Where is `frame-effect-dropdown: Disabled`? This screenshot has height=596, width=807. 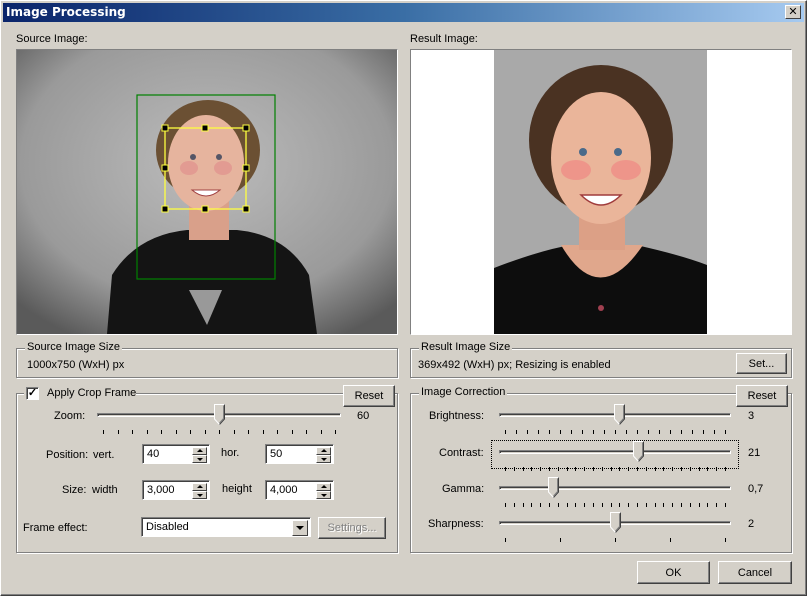
frame-effect-dropdown: Disabled is located at coordinates (226, 527).